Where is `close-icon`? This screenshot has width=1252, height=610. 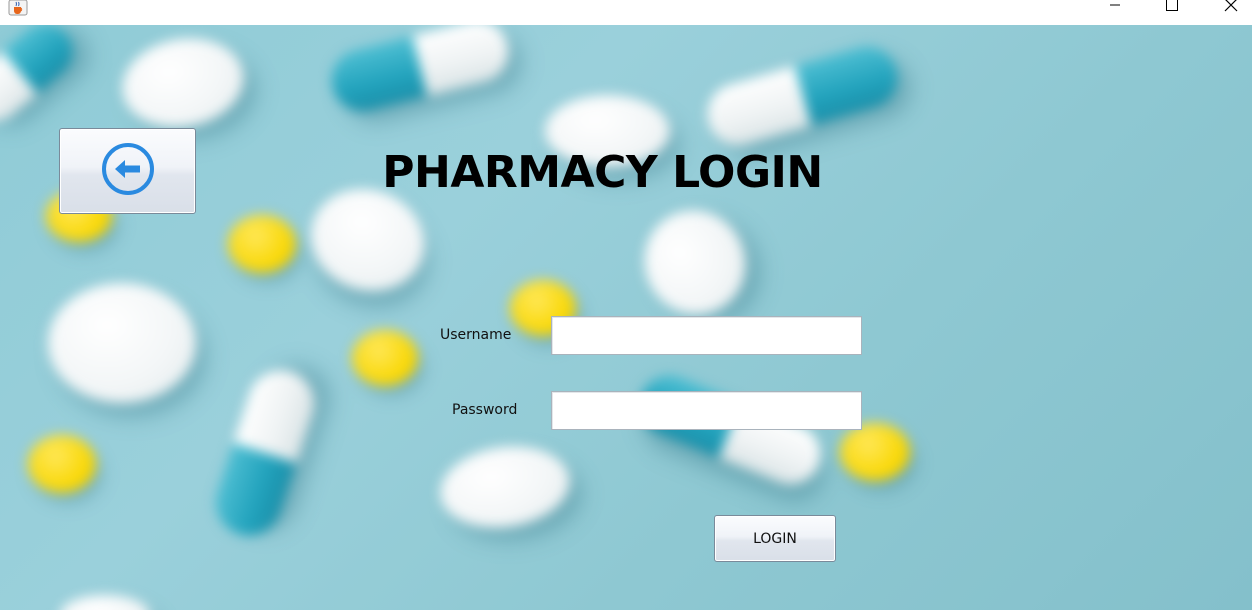
close-icon is located at coordinates (1231, 8).